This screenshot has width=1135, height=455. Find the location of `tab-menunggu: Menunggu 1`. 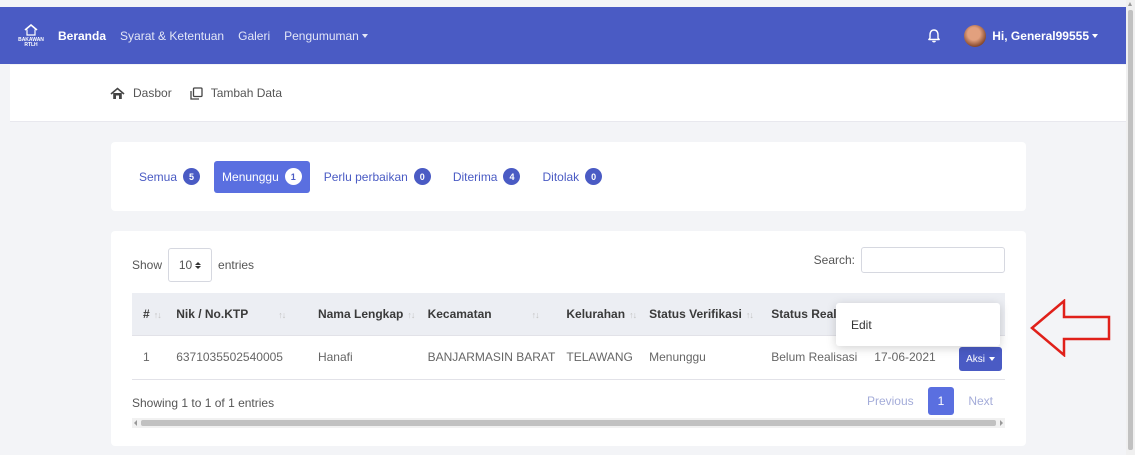

tab-menunggu: Menunggu 1 is located at coordinates (262, 176).